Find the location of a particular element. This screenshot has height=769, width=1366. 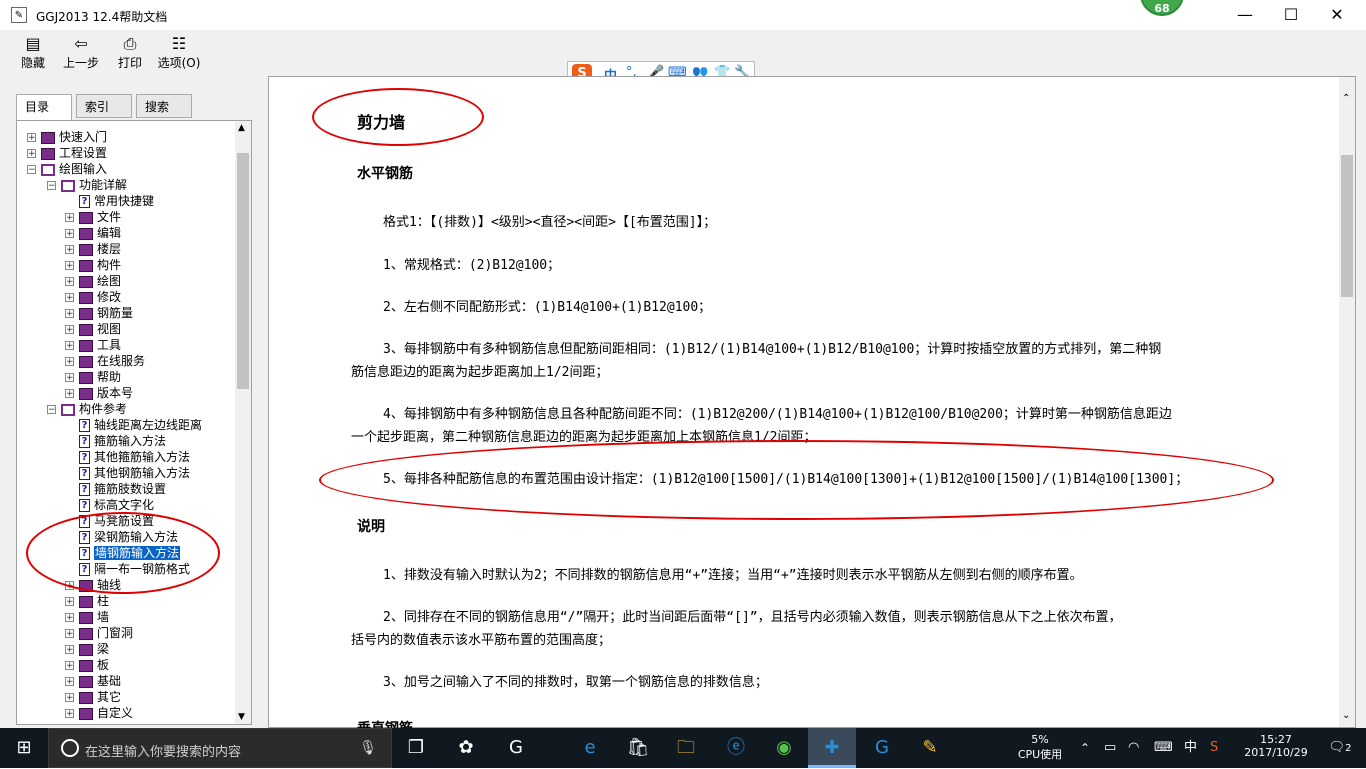

doc-scroll-up-icon: ⌃ is located at coordinates (1346, 98).